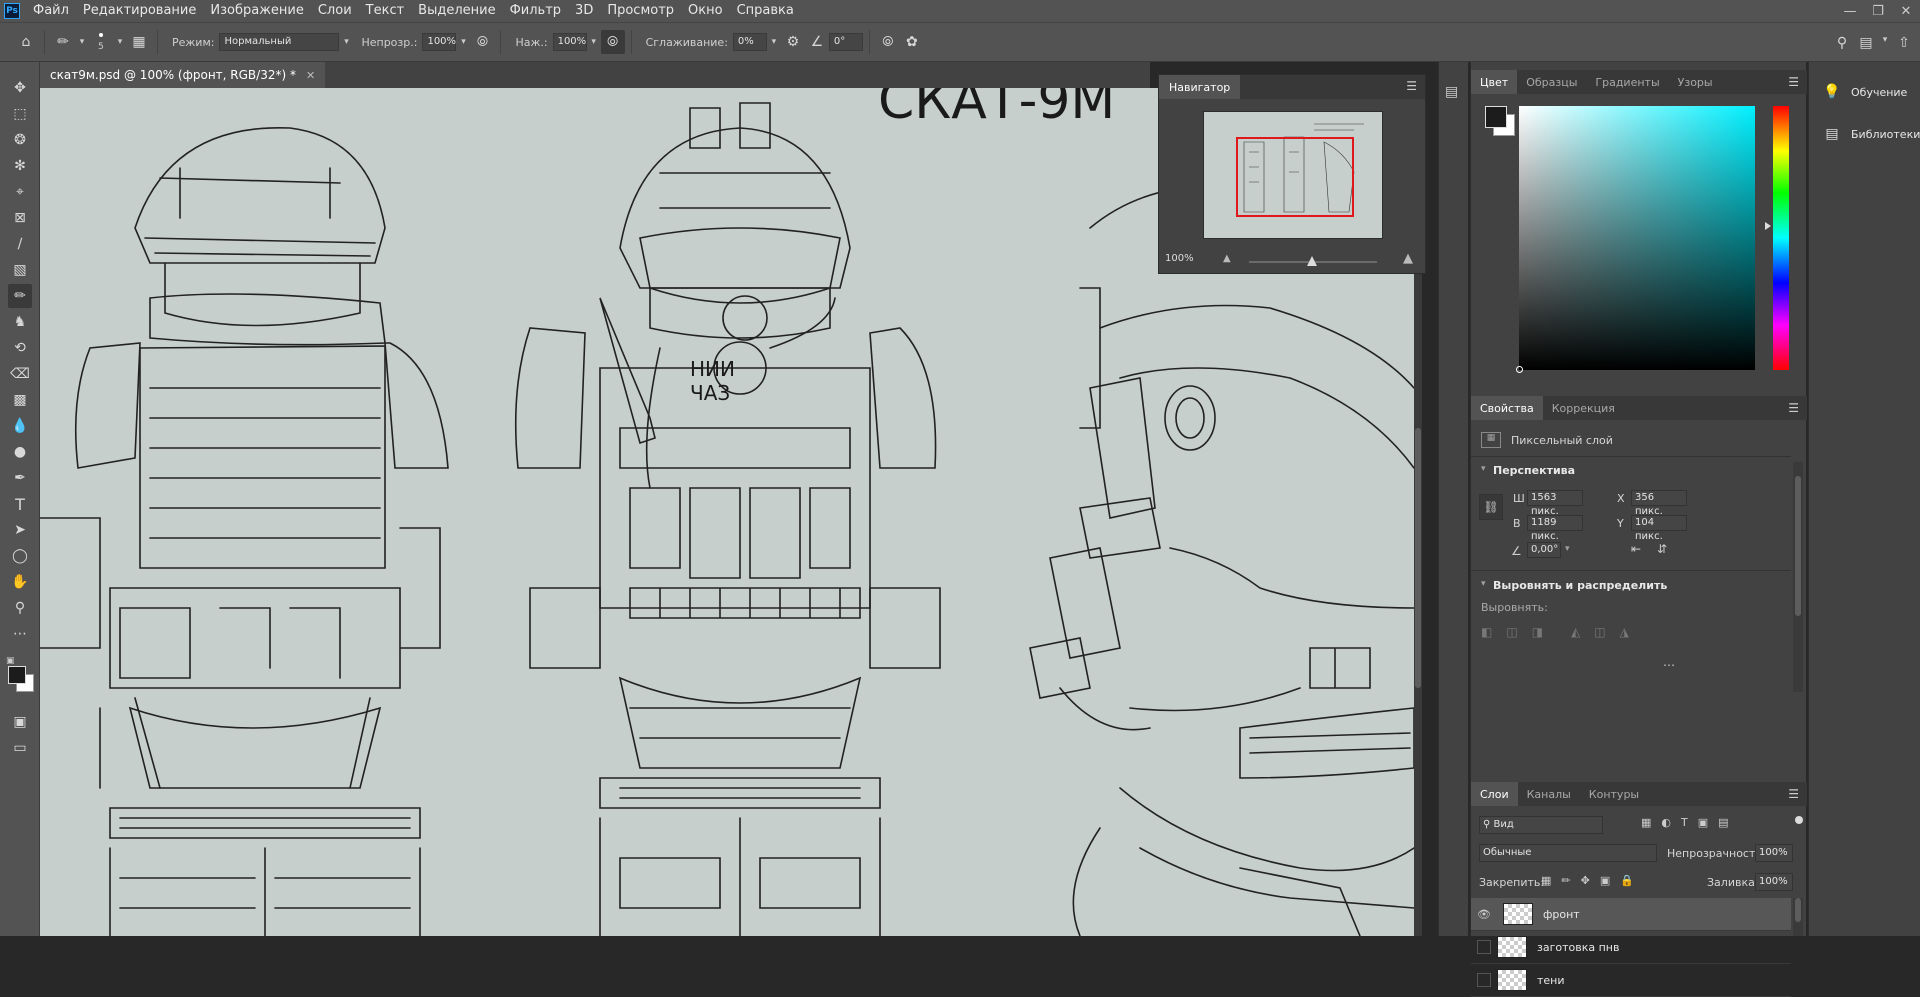 The height and width of the screenshot is (997, 1920). What do you see at coordinates (20, 270) in the screenshot?
I see `healing-brush-tool-icon: ▧` at bounding box center [20, 270].